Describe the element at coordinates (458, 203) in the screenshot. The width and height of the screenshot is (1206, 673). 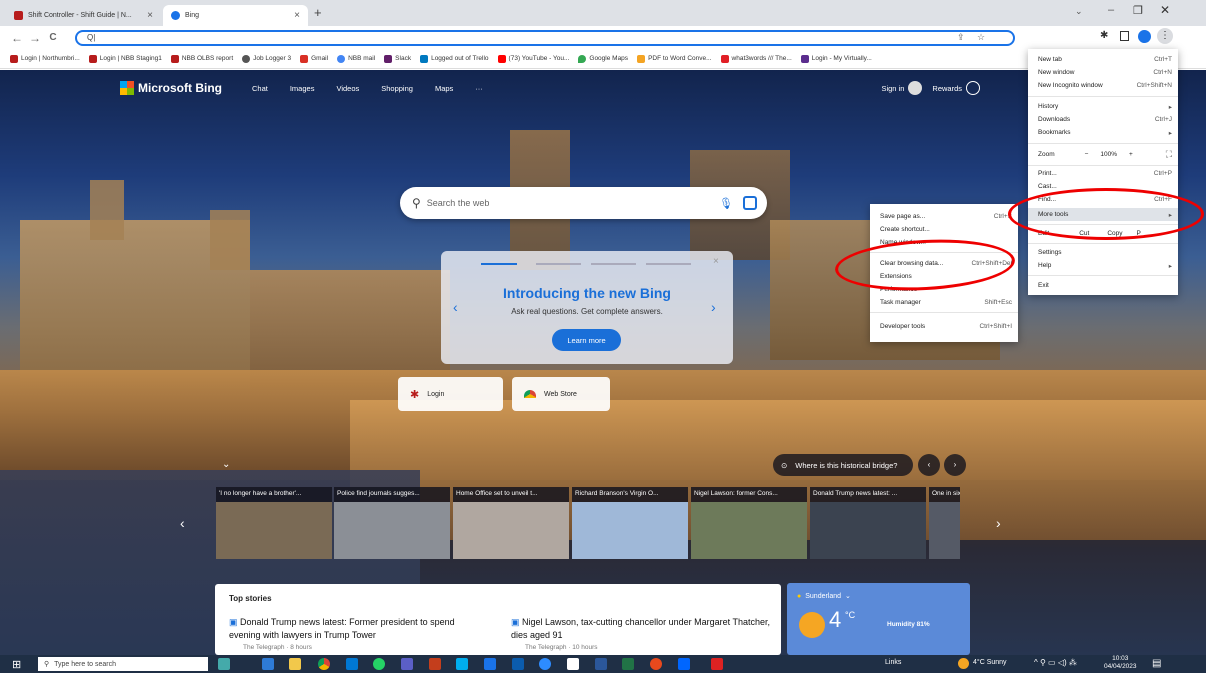
I see `search-input: Search the web` at that location.